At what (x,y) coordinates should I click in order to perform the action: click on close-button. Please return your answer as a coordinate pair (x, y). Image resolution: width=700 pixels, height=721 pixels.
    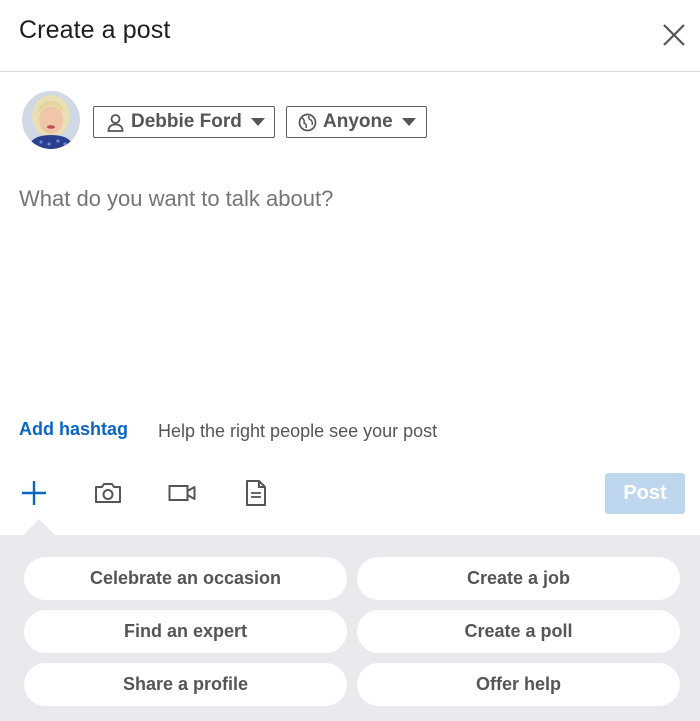
    Looking at the image, I should click on (674, 35).